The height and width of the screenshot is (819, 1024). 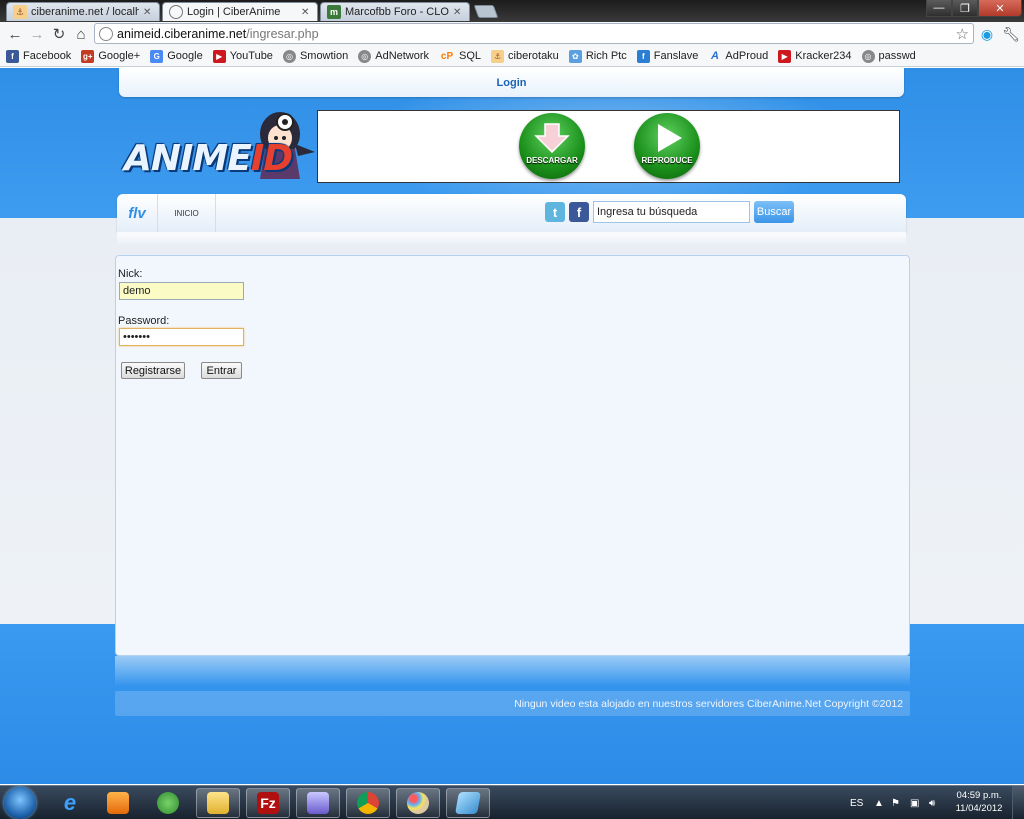 I want to click on bookmark-youtube: ▶ YouTube, so click(x=242, y=56).